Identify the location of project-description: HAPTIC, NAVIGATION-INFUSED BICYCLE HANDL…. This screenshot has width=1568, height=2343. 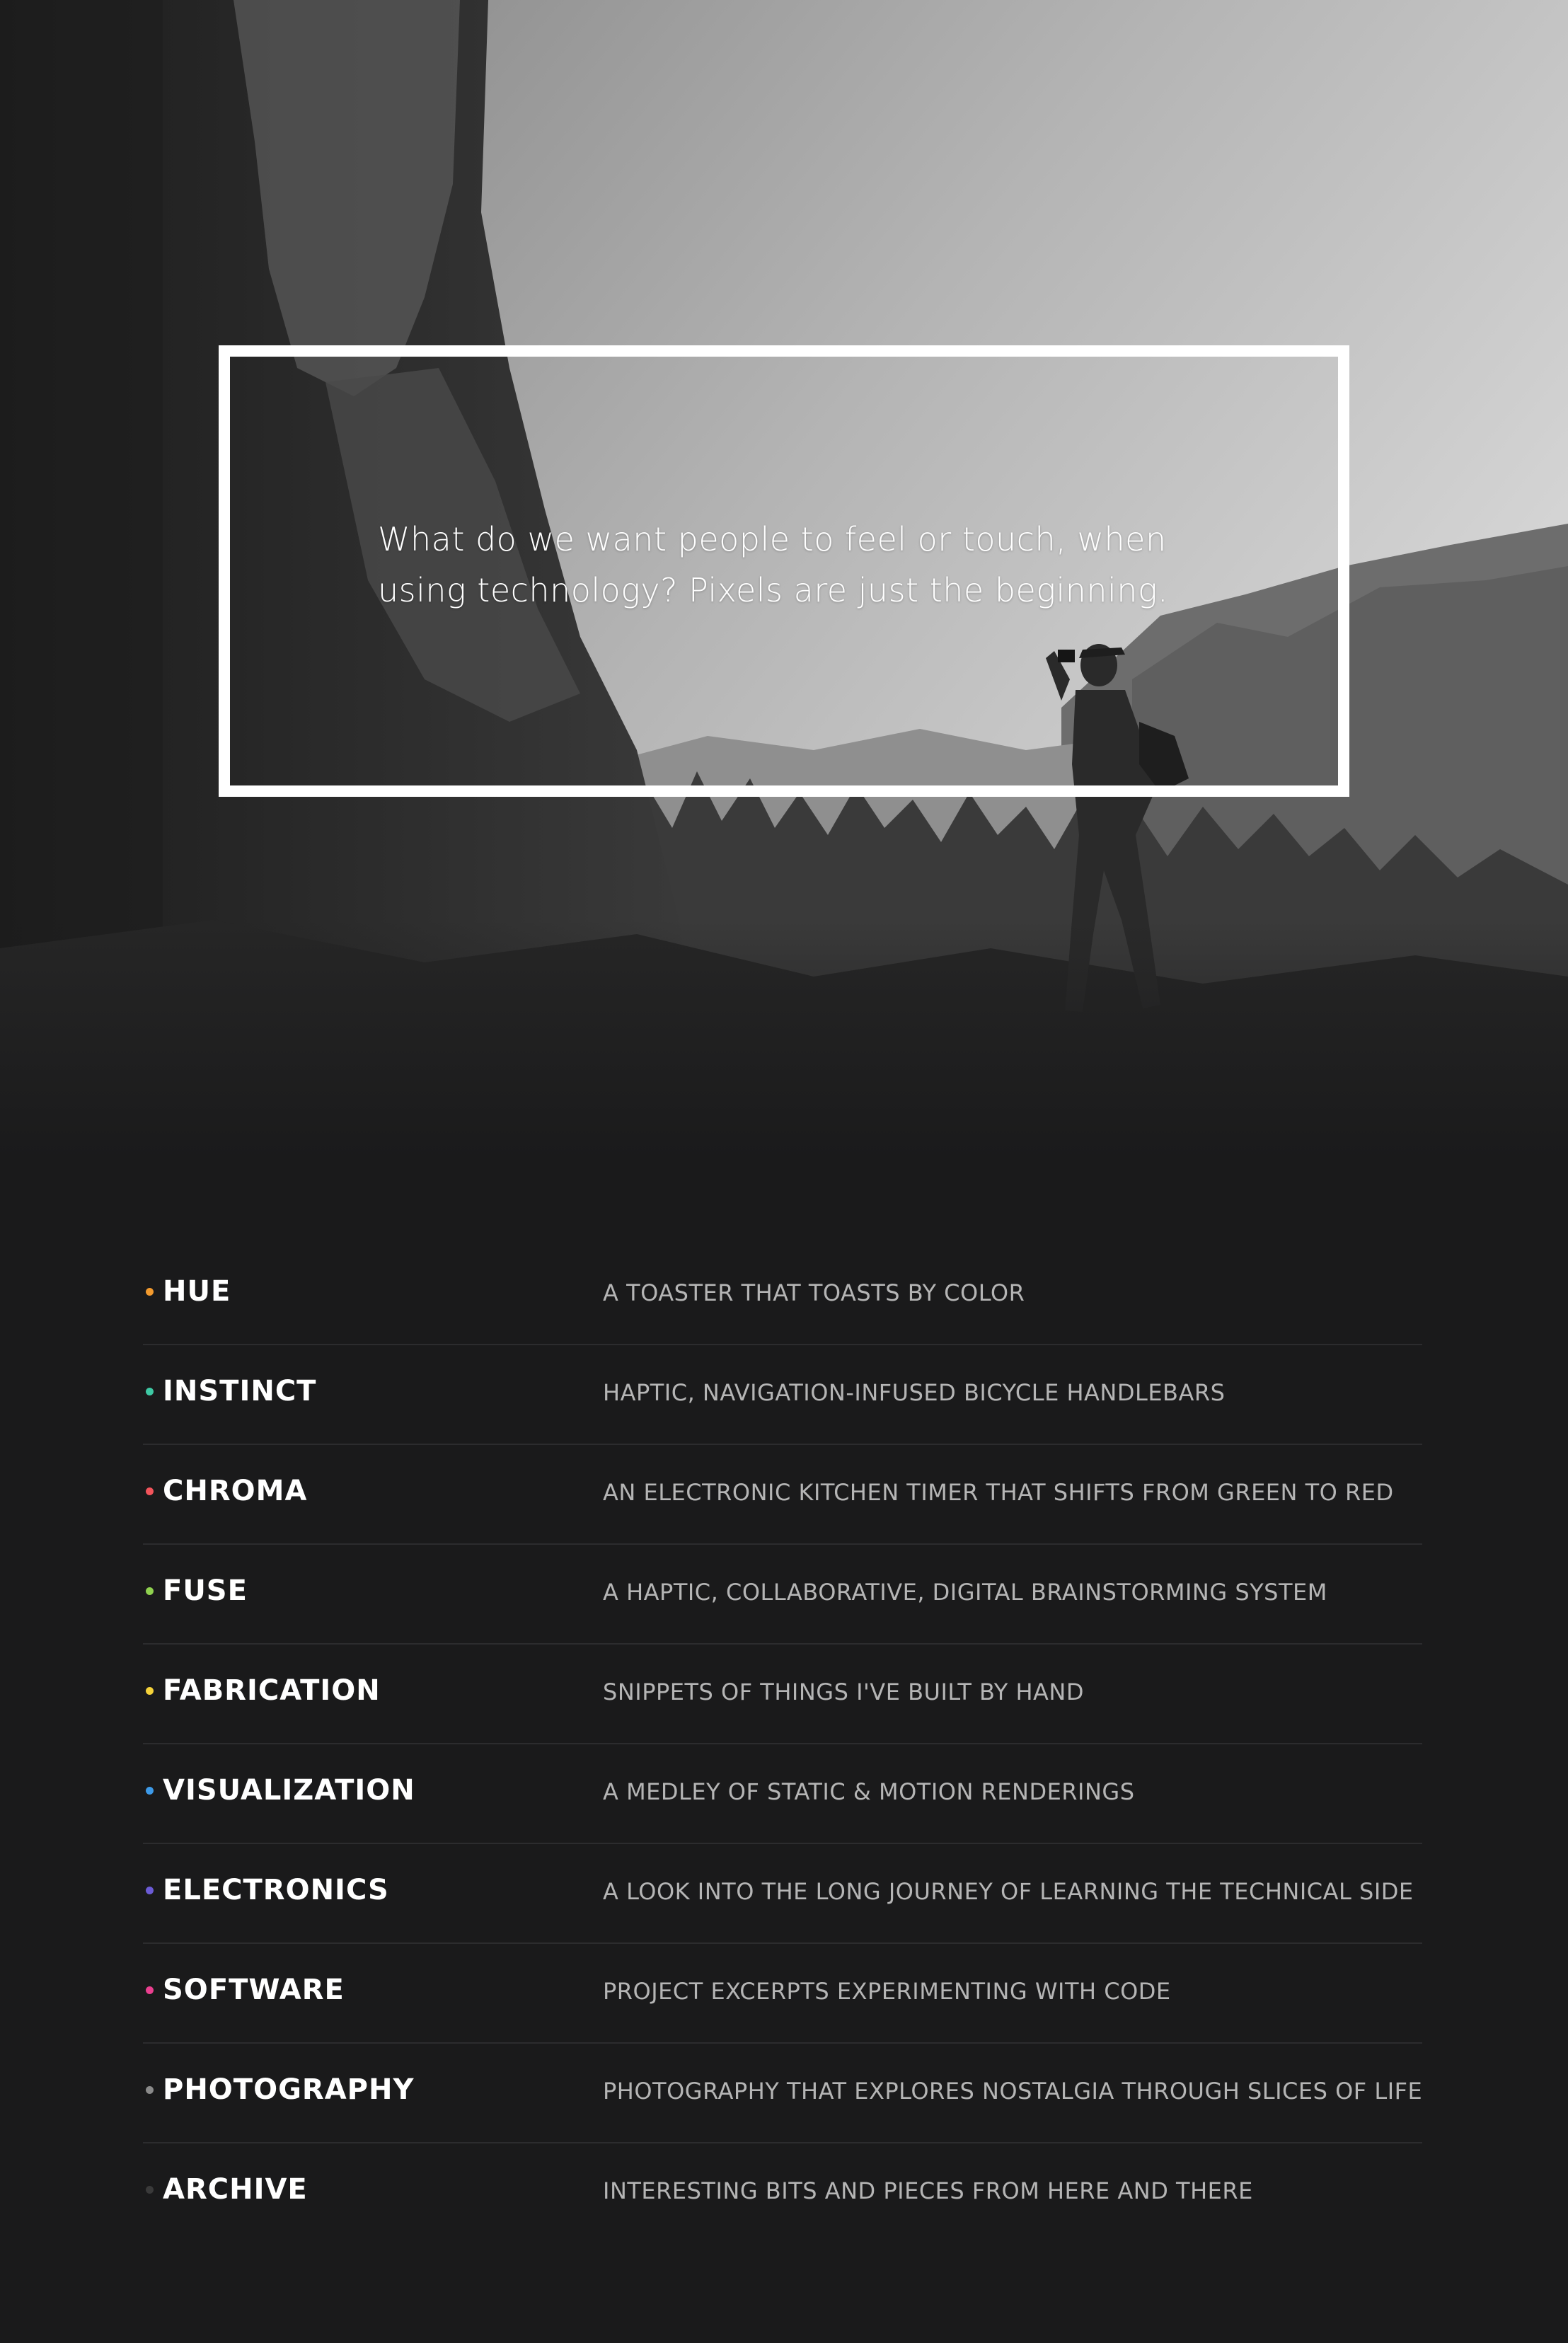
(914, 1392).